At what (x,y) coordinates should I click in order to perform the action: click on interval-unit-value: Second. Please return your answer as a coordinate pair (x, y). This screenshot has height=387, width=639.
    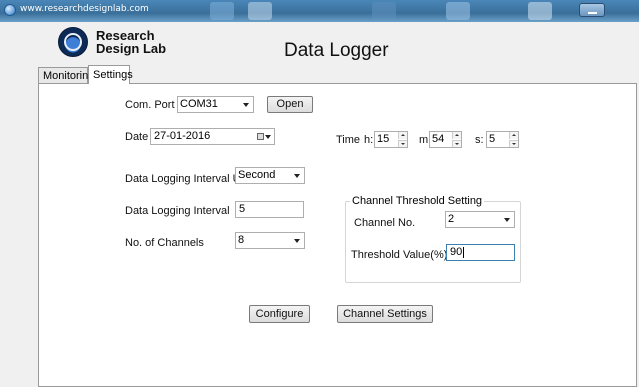
    Looking at the image, I should click on (257, 175).